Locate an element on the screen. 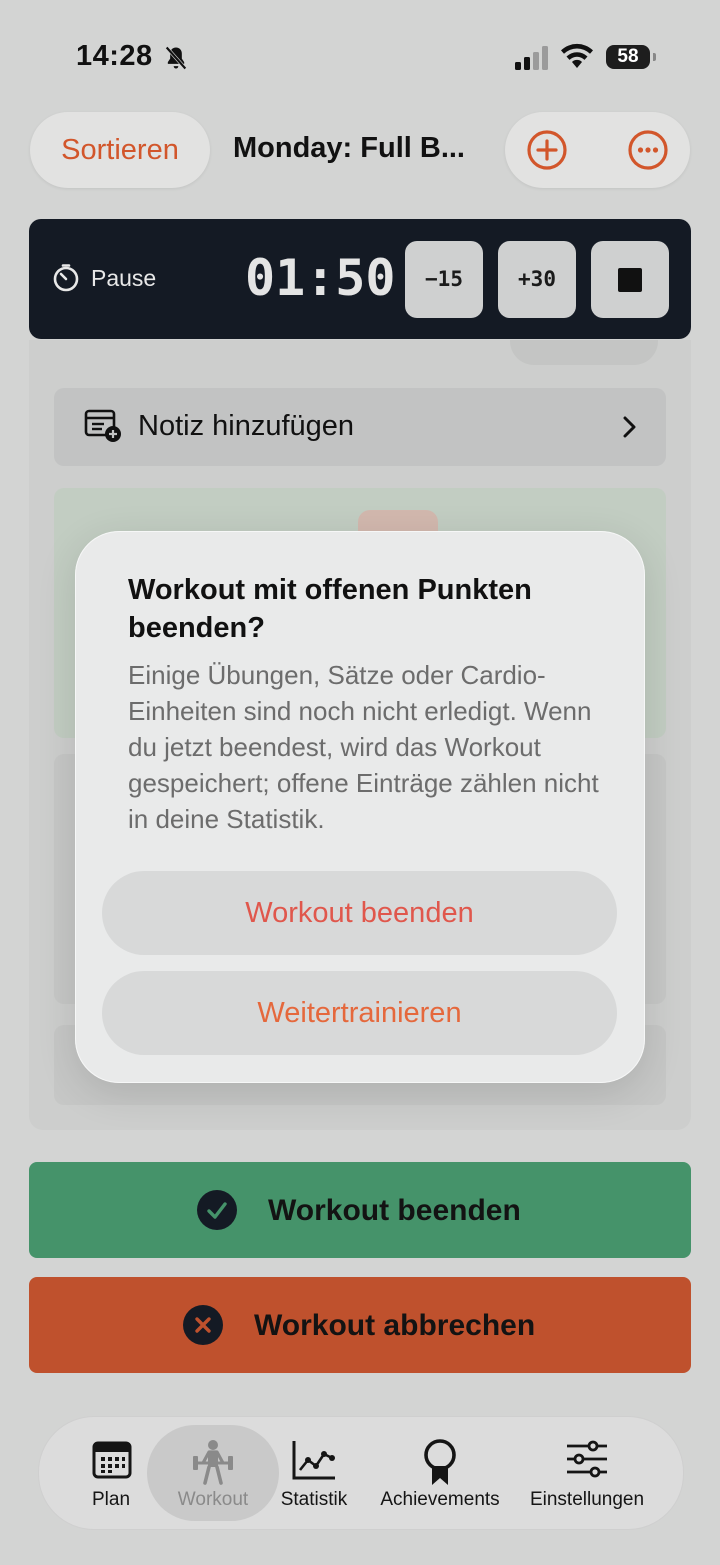 The width and height of the screenshot is (720, 1565). finish-workout-button: Workout beenden is located at coordinates (360, 1210).